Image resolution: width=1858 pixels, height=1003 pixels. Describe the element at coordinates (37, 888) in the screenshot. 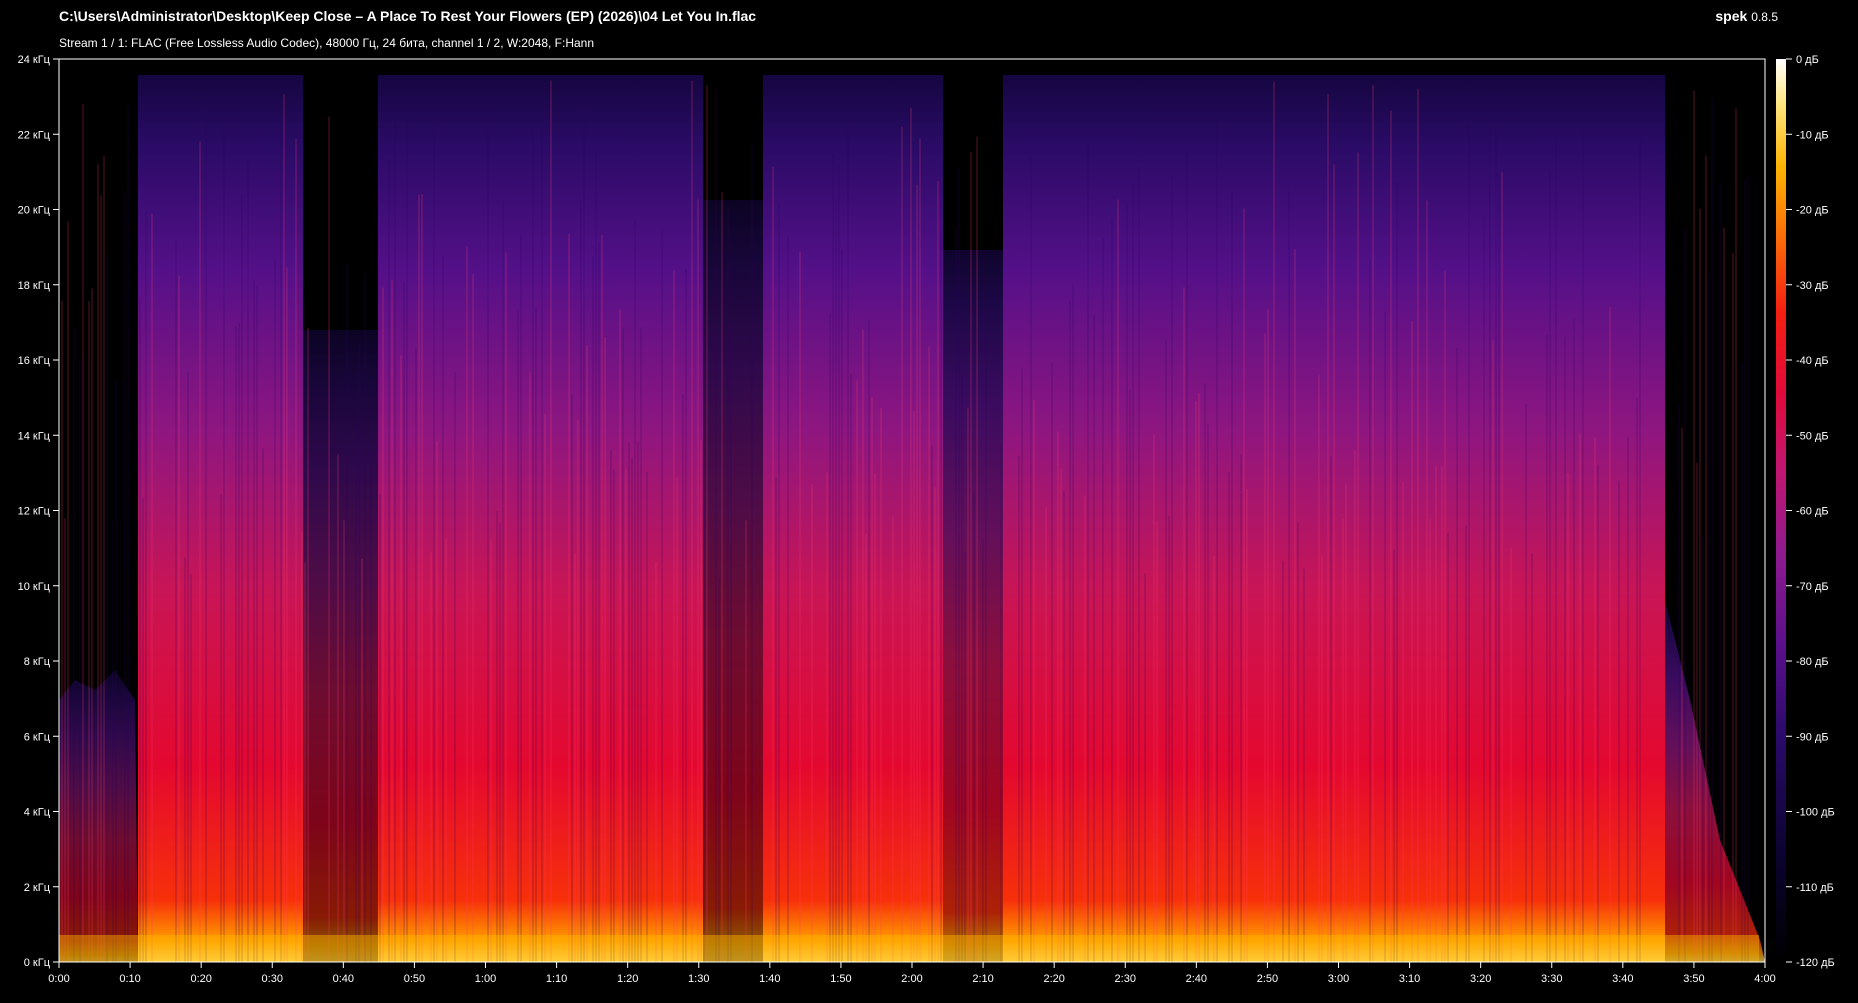

I see `freq-tick-label: 2 кГц` at that location.